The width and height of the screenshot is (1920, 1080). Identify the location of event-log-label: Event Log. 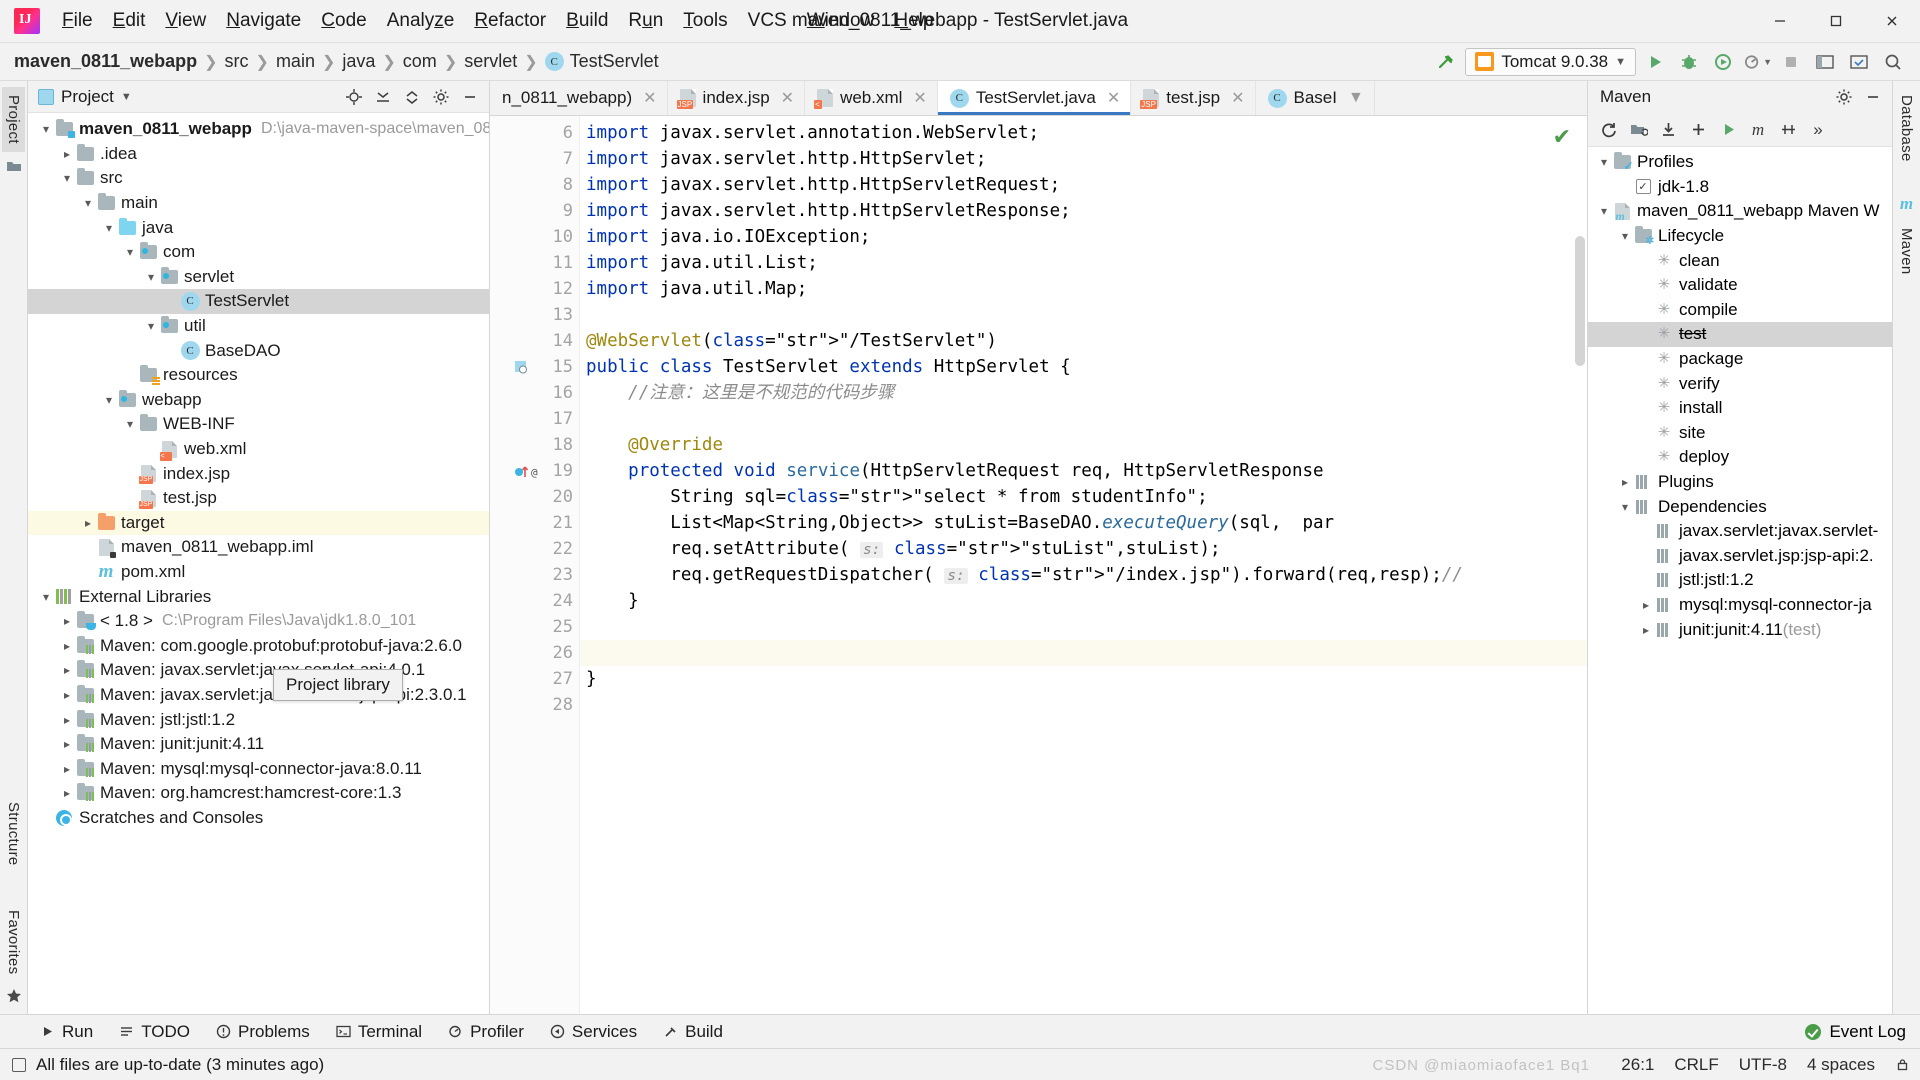
(1867, 1032).